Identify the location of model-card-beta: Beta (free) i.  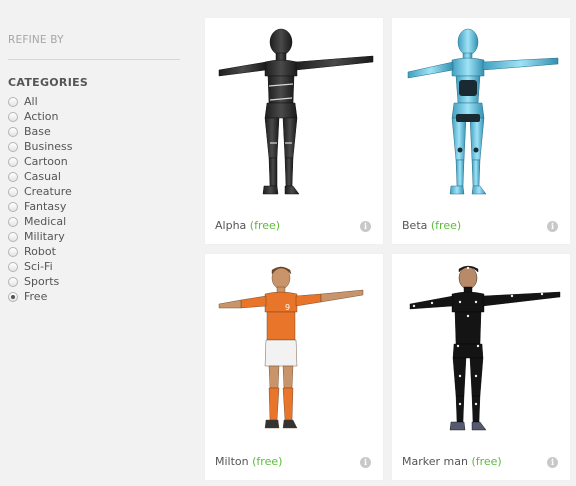
(481, 131).